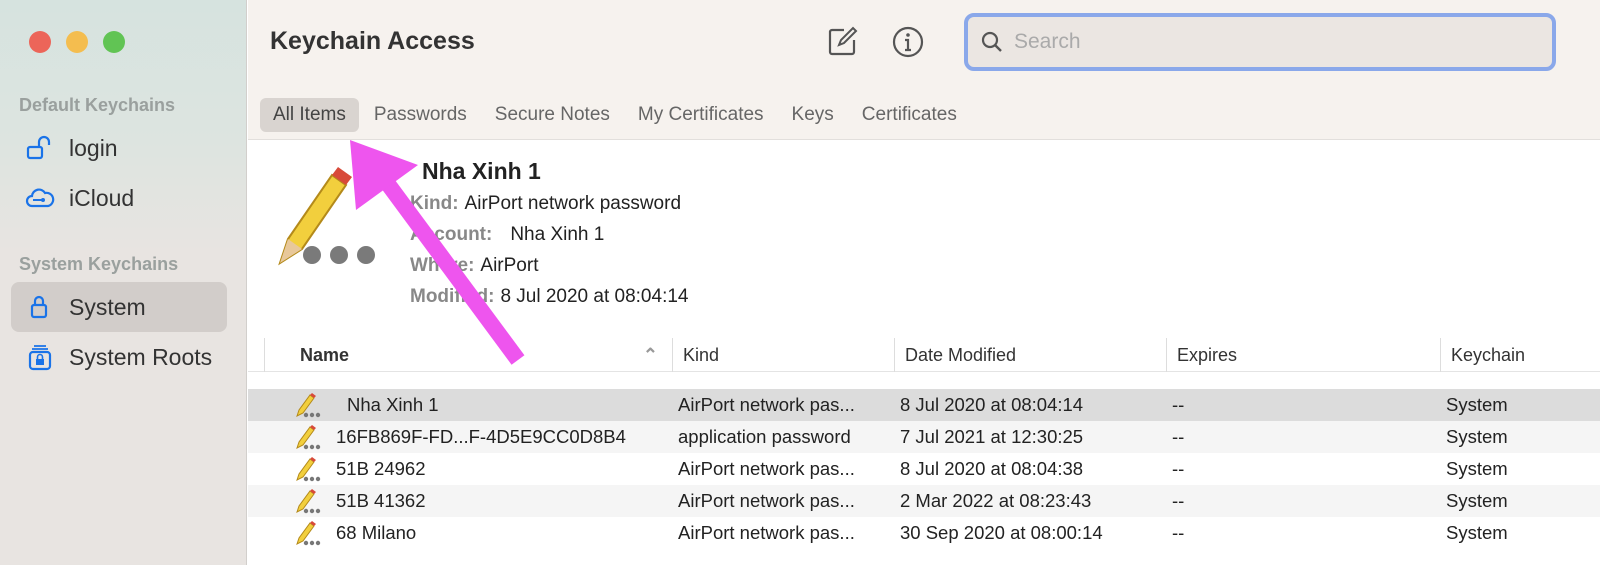  What do you see at coordinates (93, 147) in the screenshot?
I see `sidebar-item-label: login` at bounding box center [93, 147].